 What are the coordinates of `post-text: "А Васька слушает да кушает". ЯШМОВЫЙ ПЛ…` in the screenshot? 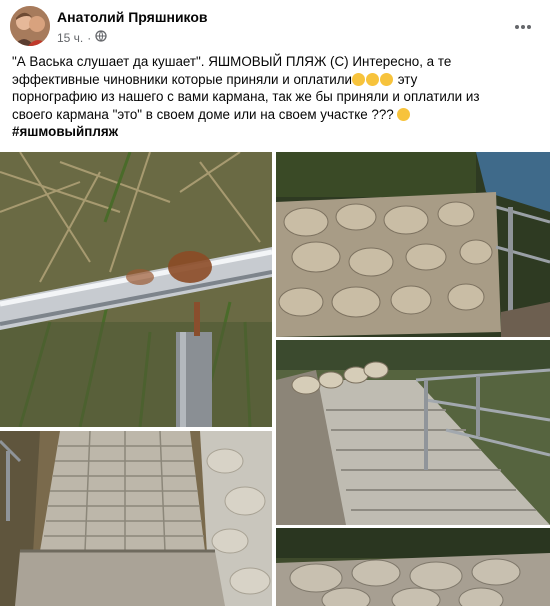 It's located at (274, 97).